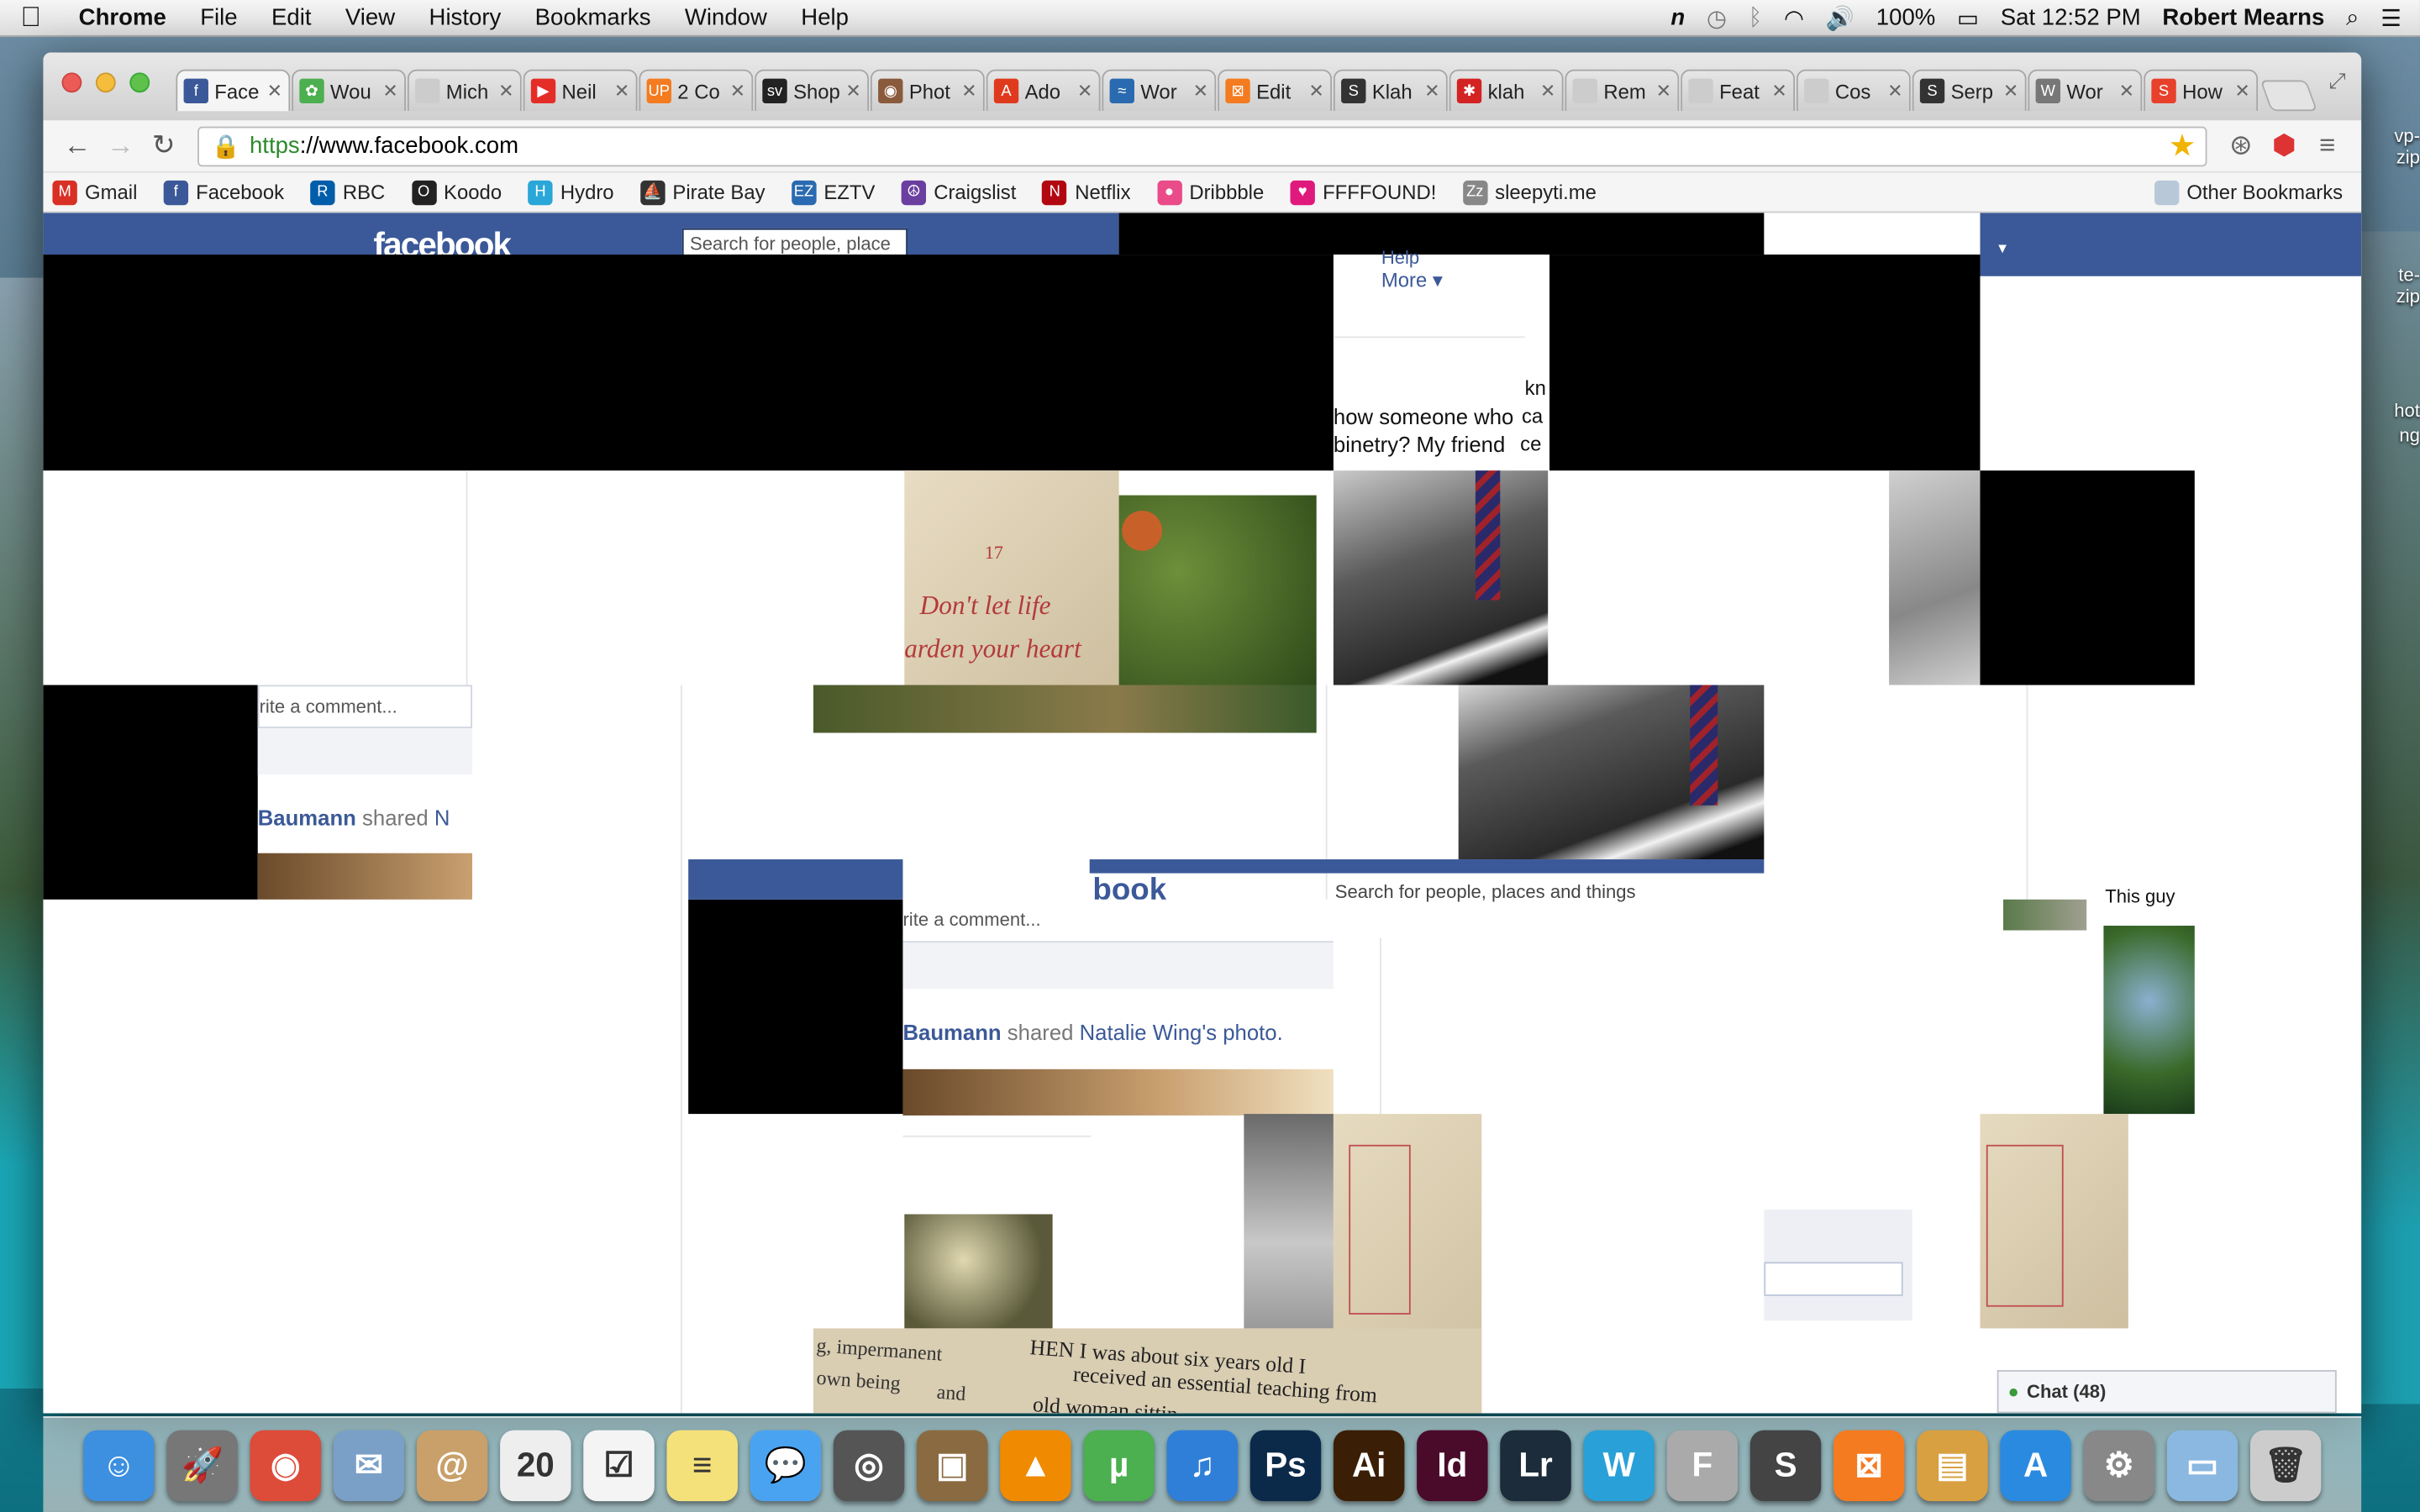  I want to click on iphoto-icon: ▣, so click(952, 1465).